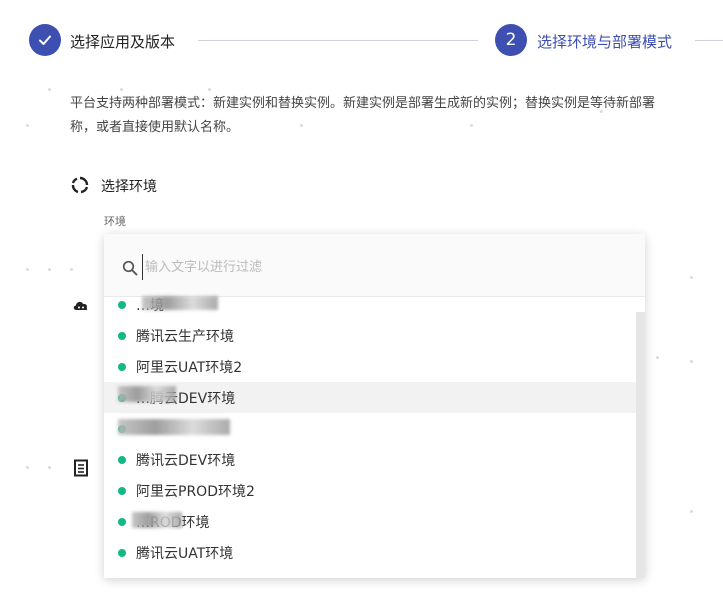 The image size is (723, 603). I want to click on env-option: …ROD环境, so click(370, 521).